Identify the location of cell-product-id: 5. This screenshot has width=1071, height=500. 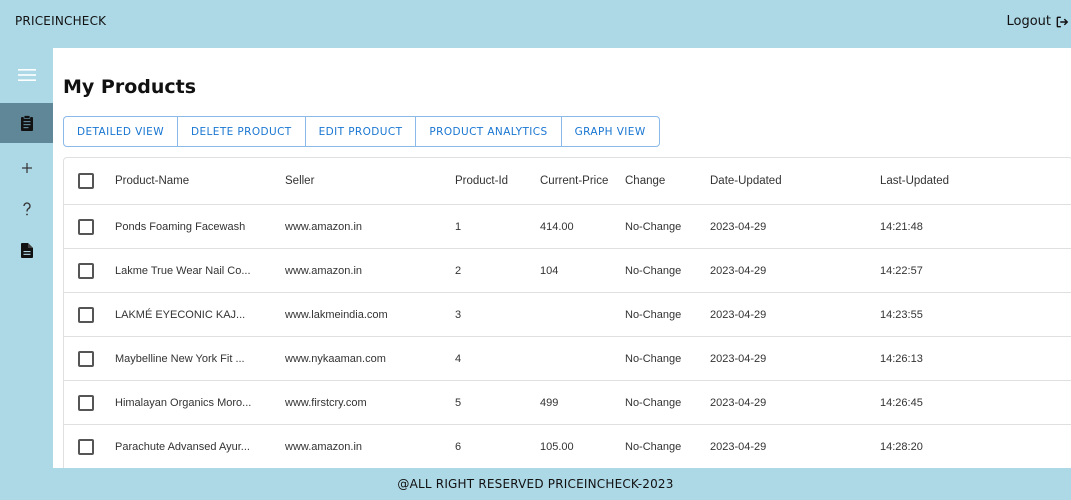
(458, 402).